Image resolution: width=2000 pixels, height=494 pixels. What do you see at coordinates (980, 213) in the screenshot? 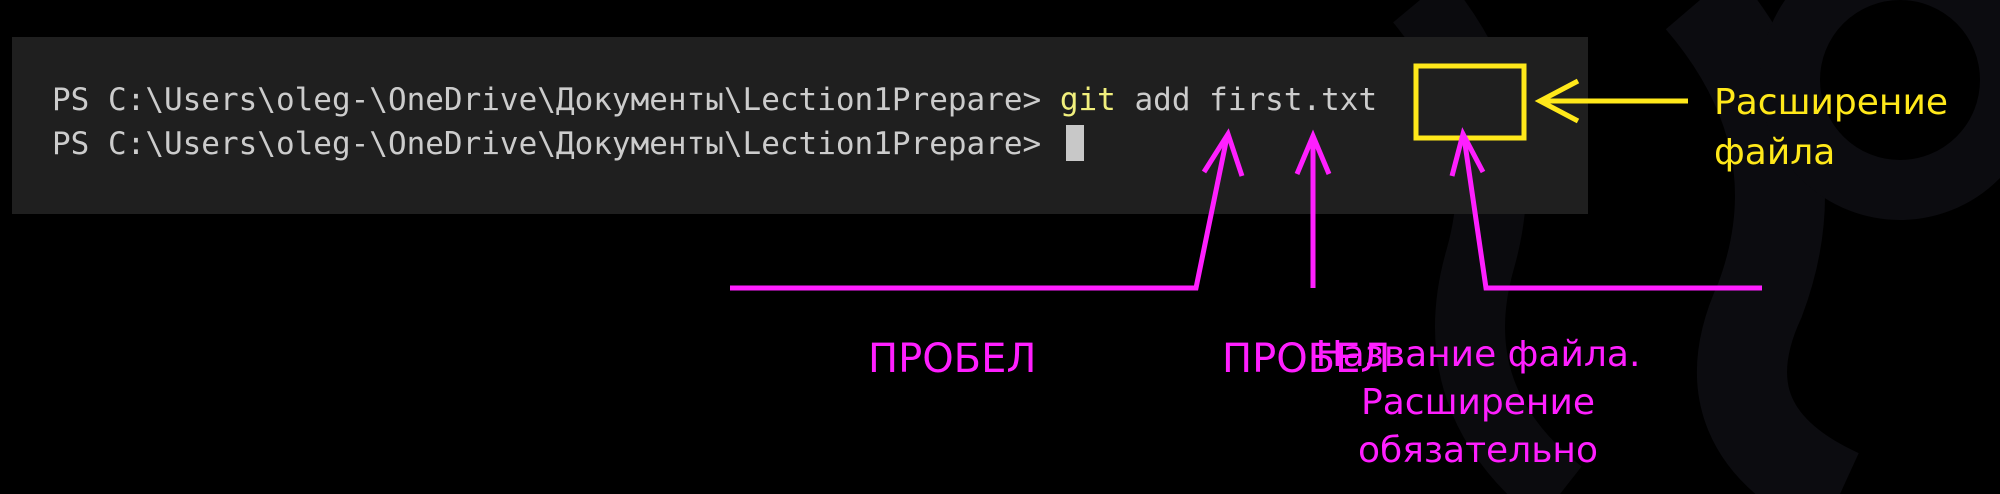
I see `arrow-up-icon` at bounding box center [980, 213].